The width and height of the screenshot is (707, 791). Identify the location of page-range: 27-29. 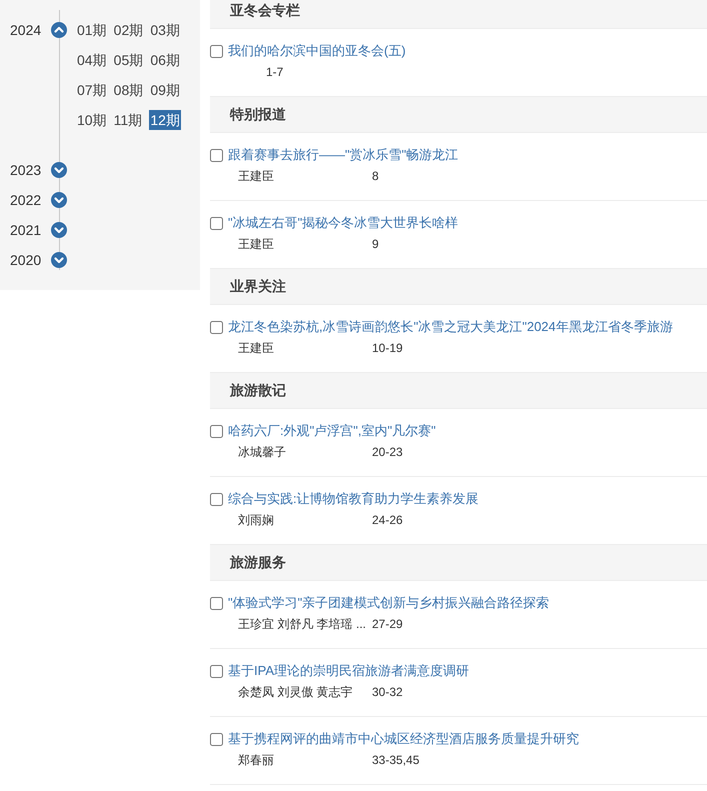
(387, 624).